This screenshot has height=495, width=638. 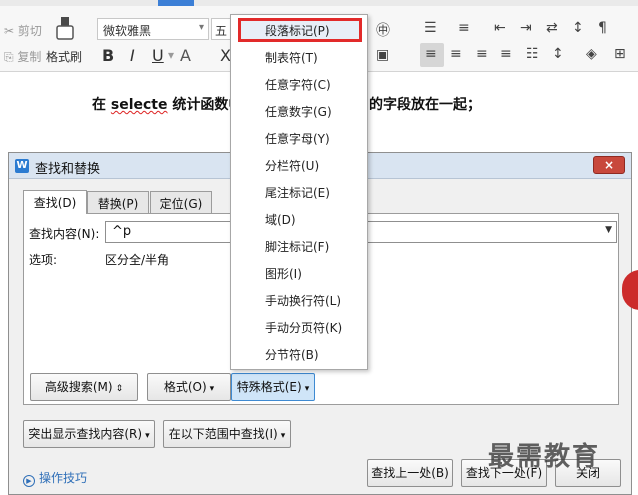 I want to click on tab-replace: 替换(P), so click(x=118, y=202).